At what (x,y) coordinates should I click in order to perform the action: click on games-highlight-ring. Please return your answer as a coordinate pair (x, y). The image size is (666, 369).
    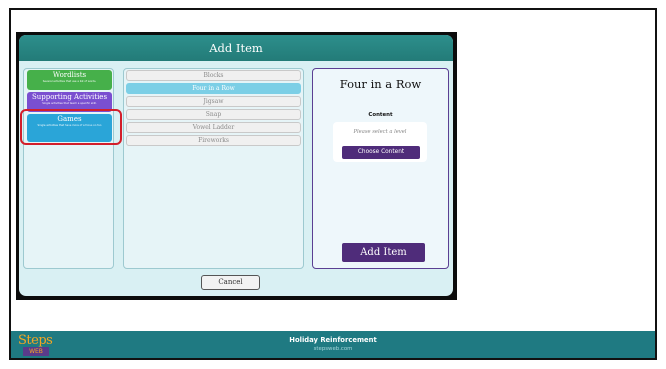
    Looking at the image, I should click on (71, 127).